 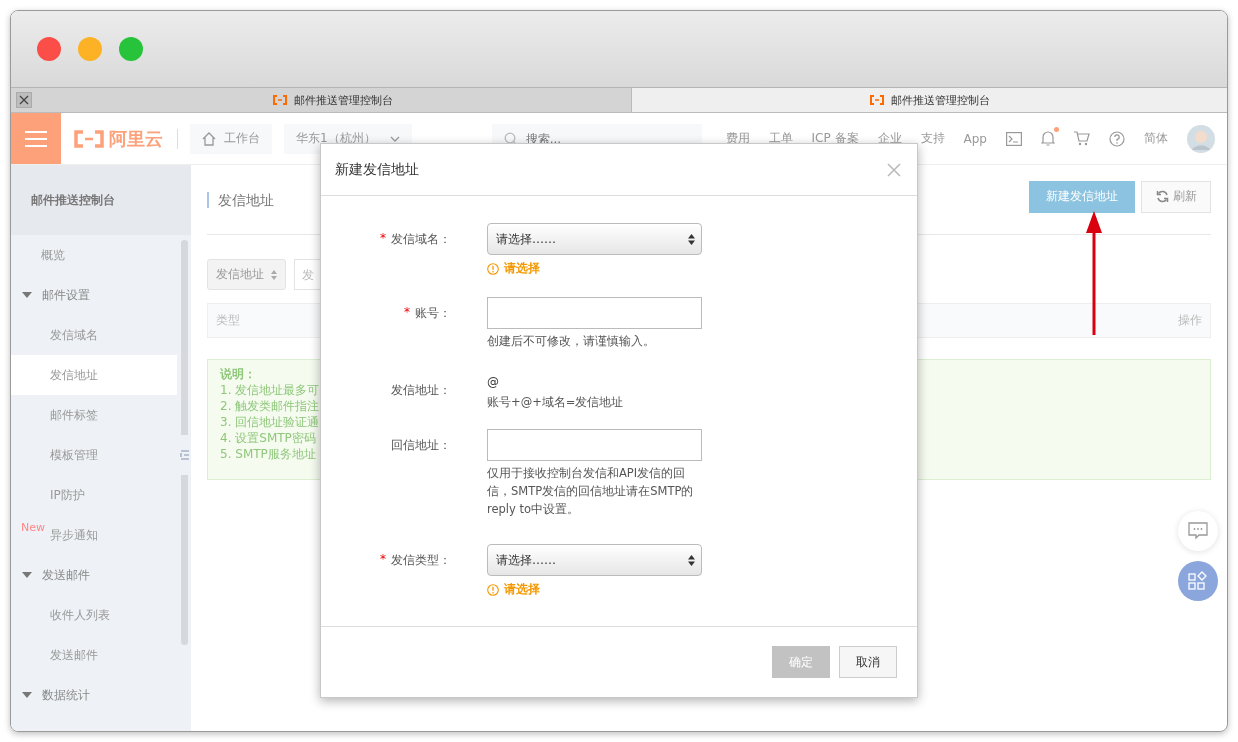 What do you see at coordinates (90, 49) in the screenshot?
I see `minimize-window-icon` at bounding box center [90, 49].